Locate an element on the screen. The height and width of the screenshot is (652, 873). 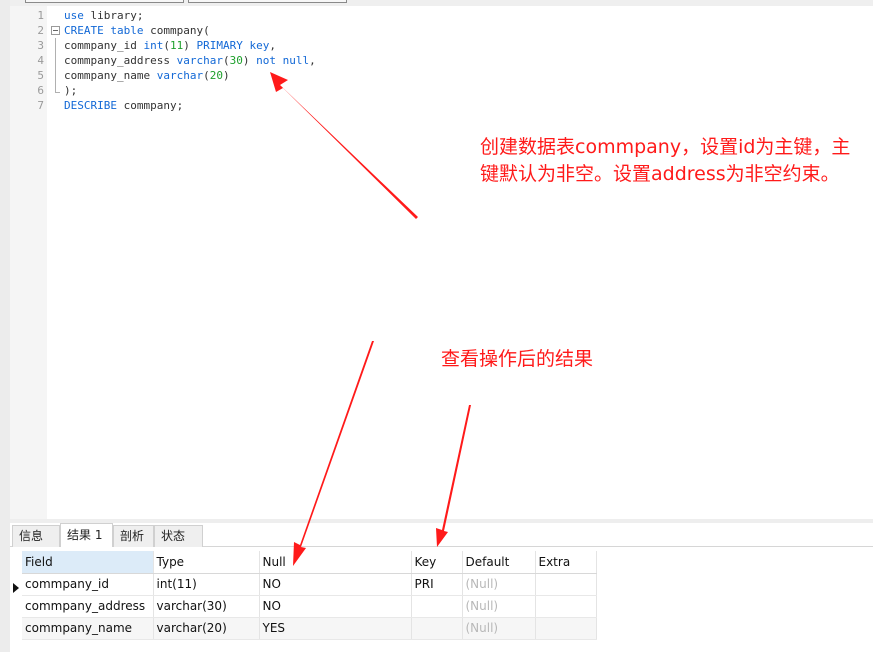
sql-identifier: commpany; is located at coordinates (150, 105).